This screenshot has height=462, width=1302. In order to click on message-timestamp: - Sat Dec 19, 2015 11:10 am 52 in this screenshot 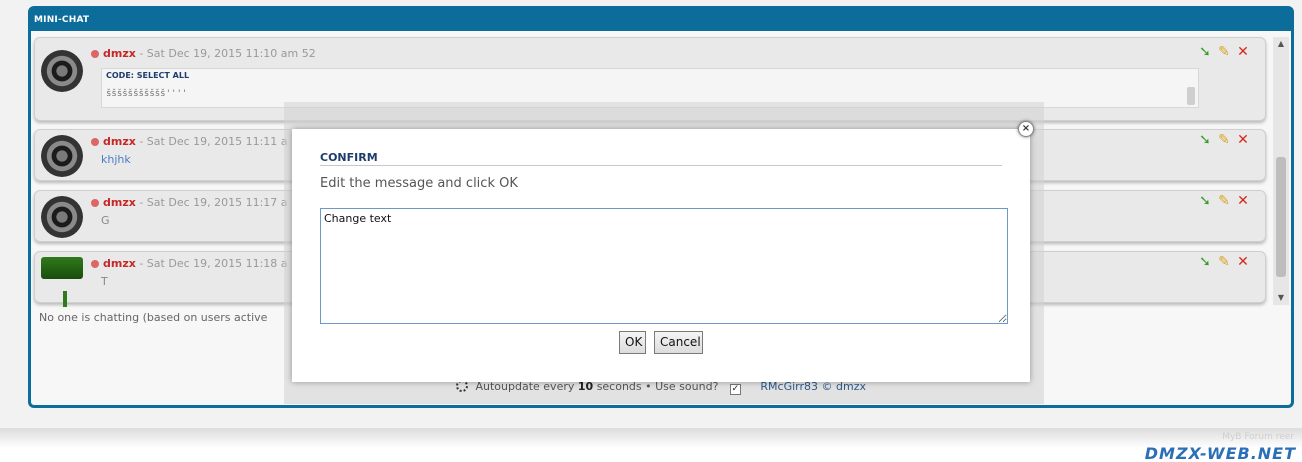, I will do `click(227, 53)`.